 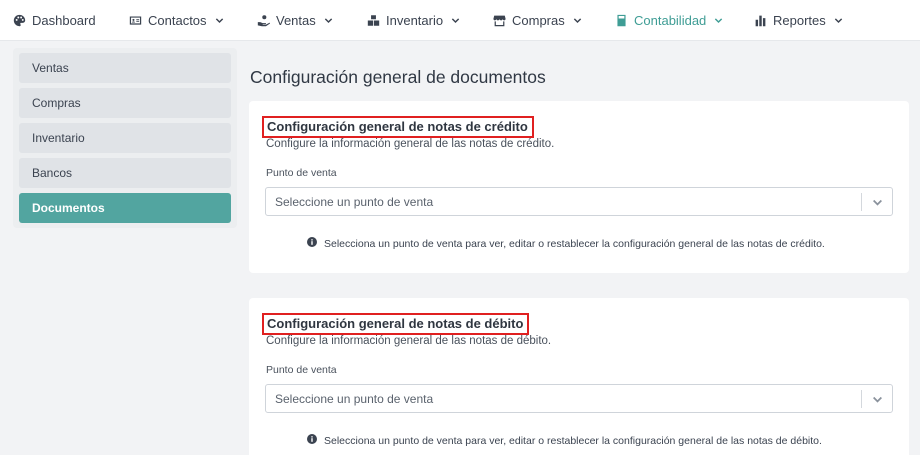 I want to click on sidebar-item-documentos: Documentos, so click(x=125, y=208).